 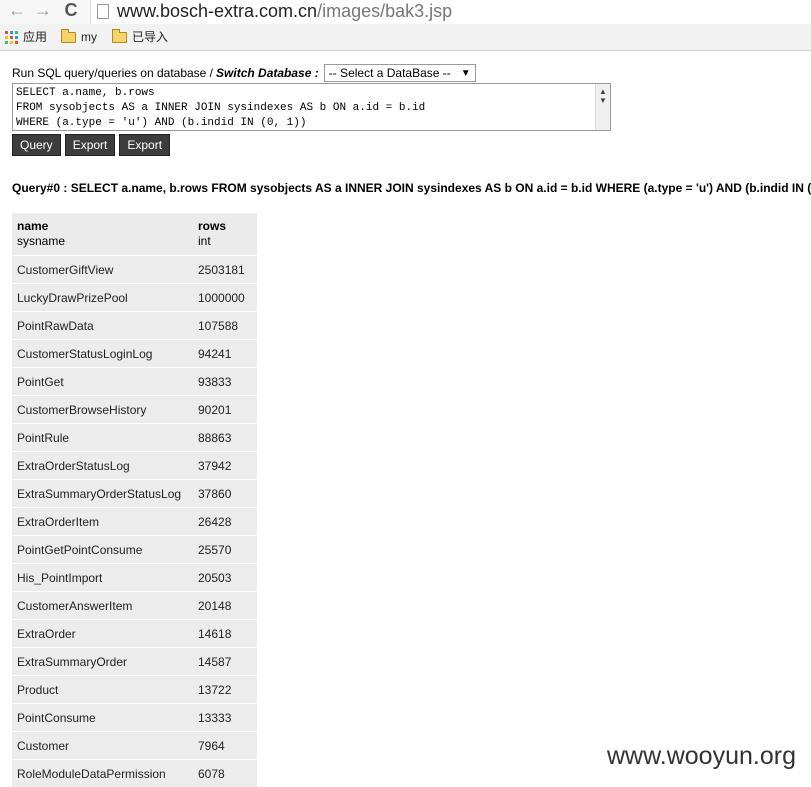 I want to click on table-row: ExtraOrder14618, so click(x=134, y=634).